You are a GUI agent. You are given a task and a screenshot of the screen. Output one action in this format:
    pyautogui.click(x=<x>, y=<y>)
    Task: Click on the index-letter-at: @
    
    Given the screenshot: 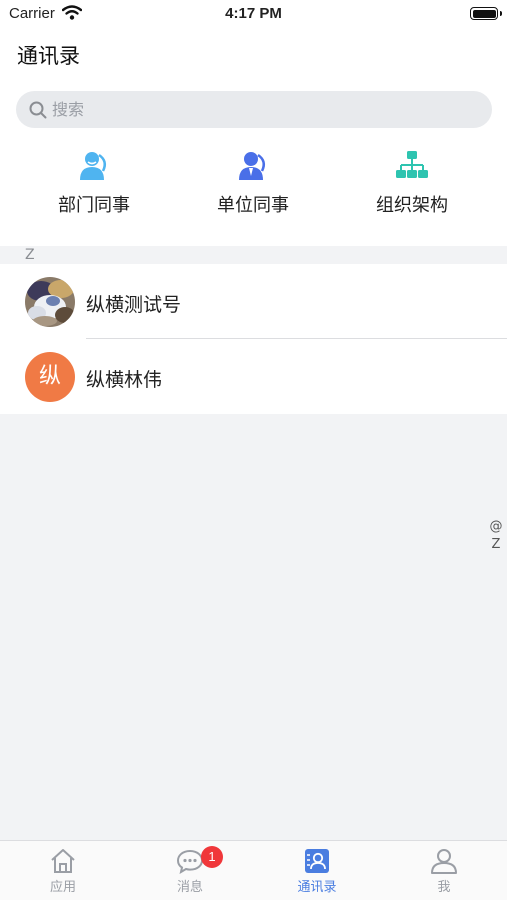 What is the action you would take?
    pyautogui.click(x=496, y=527)
    